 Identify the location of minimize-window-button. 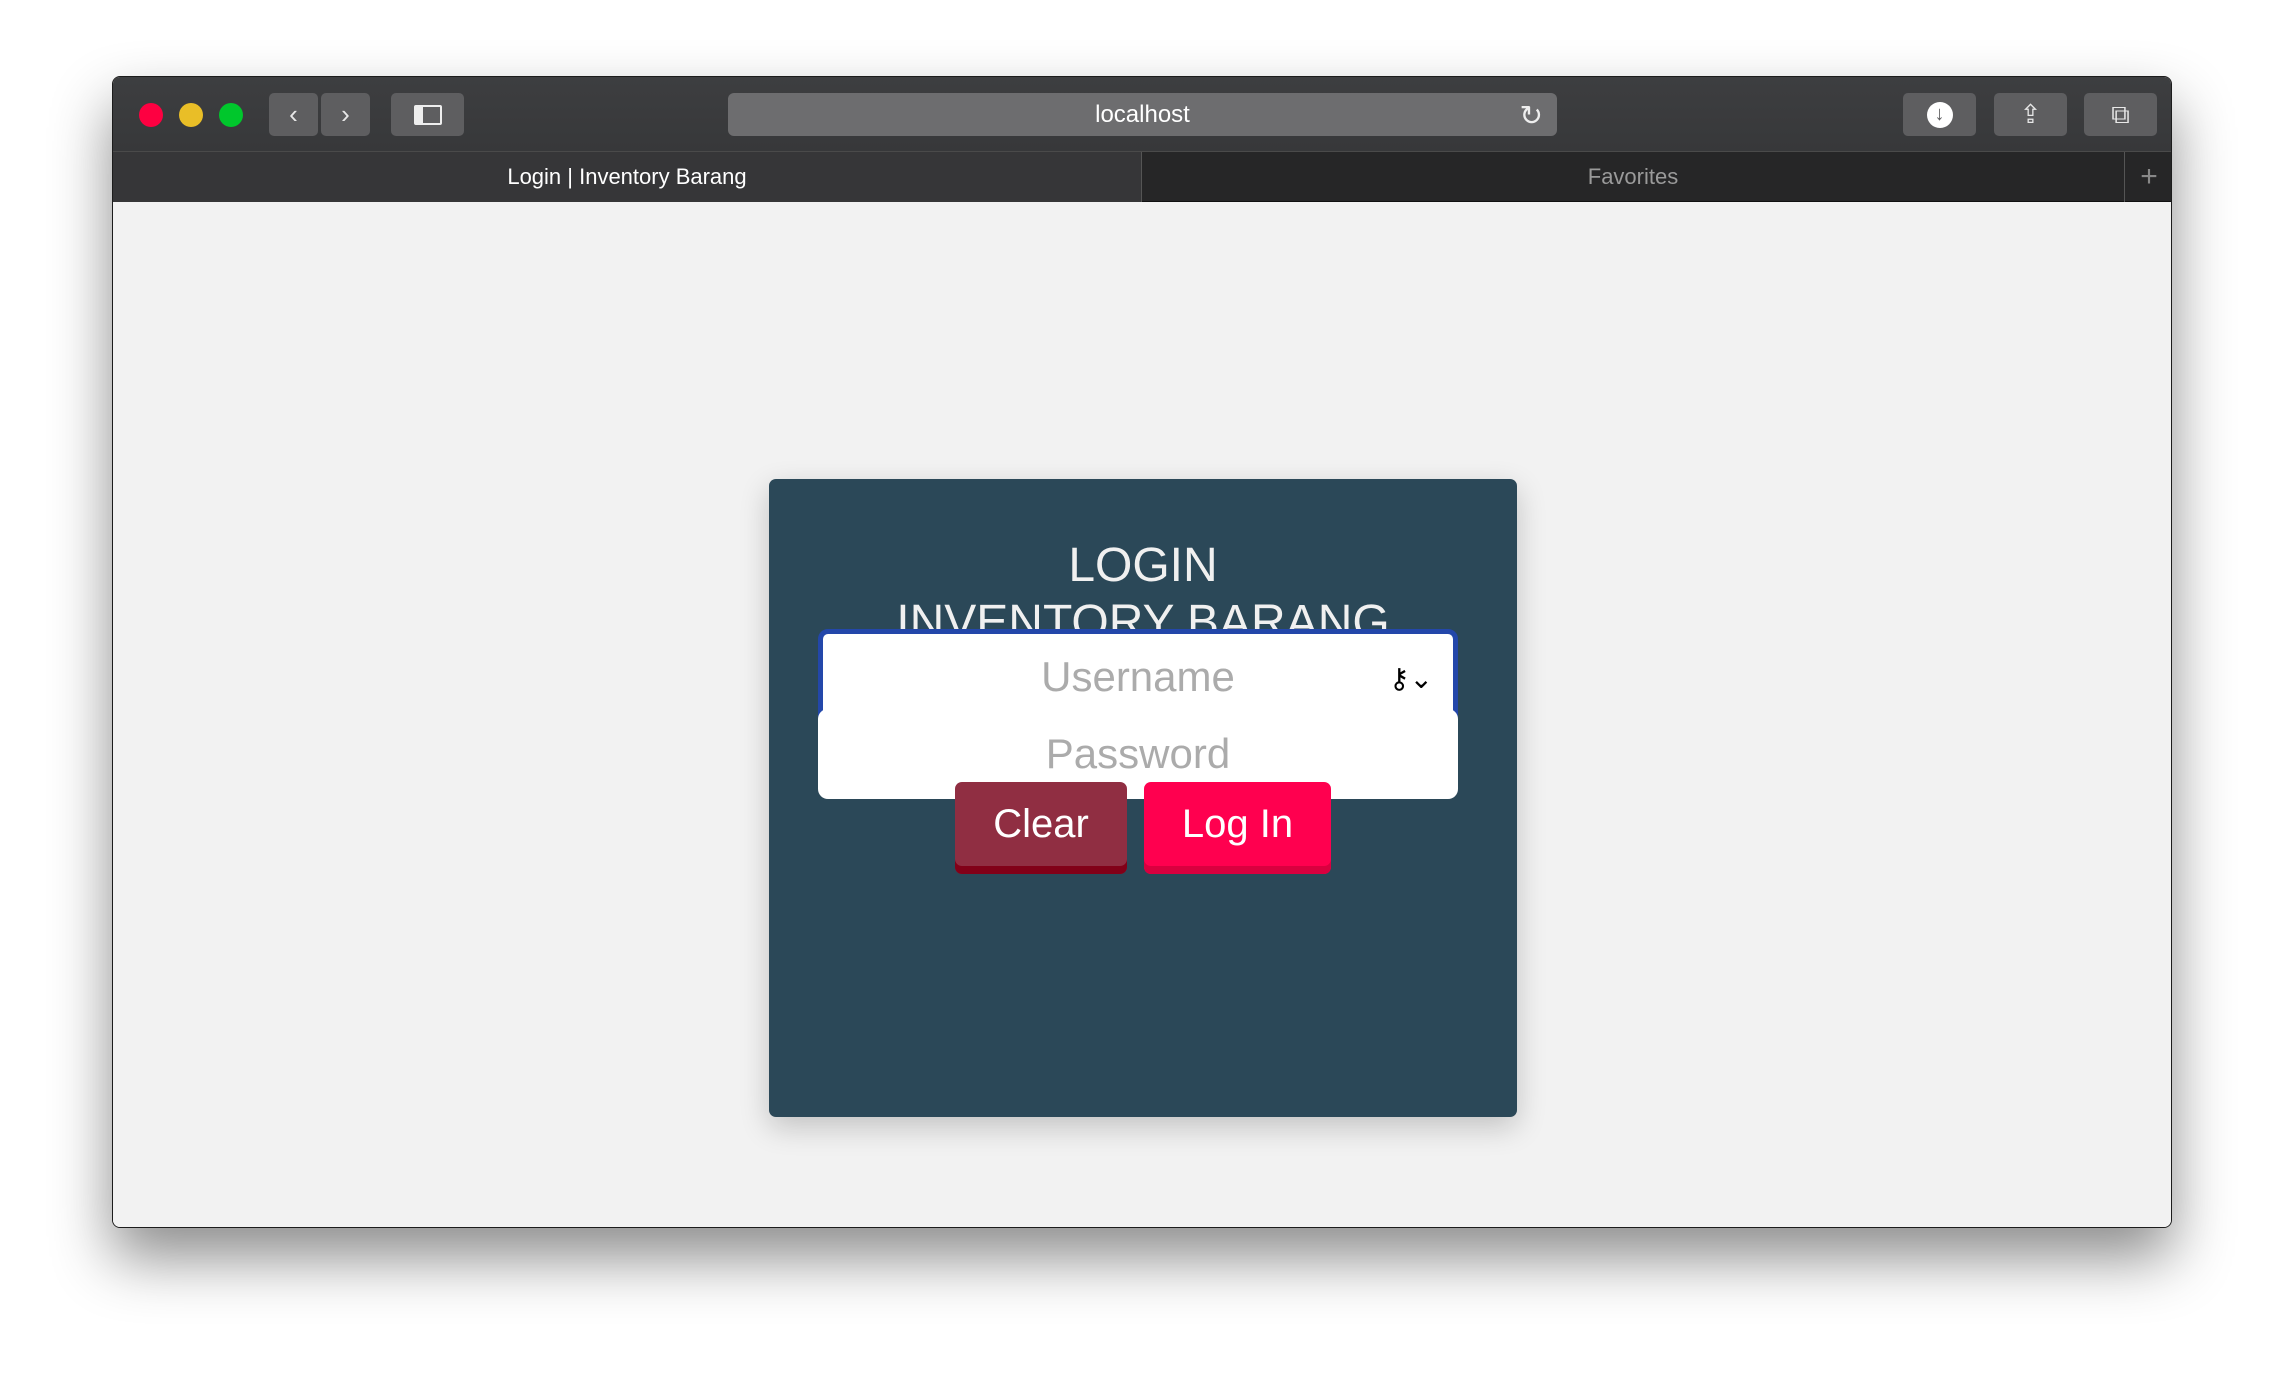
(191, 115).